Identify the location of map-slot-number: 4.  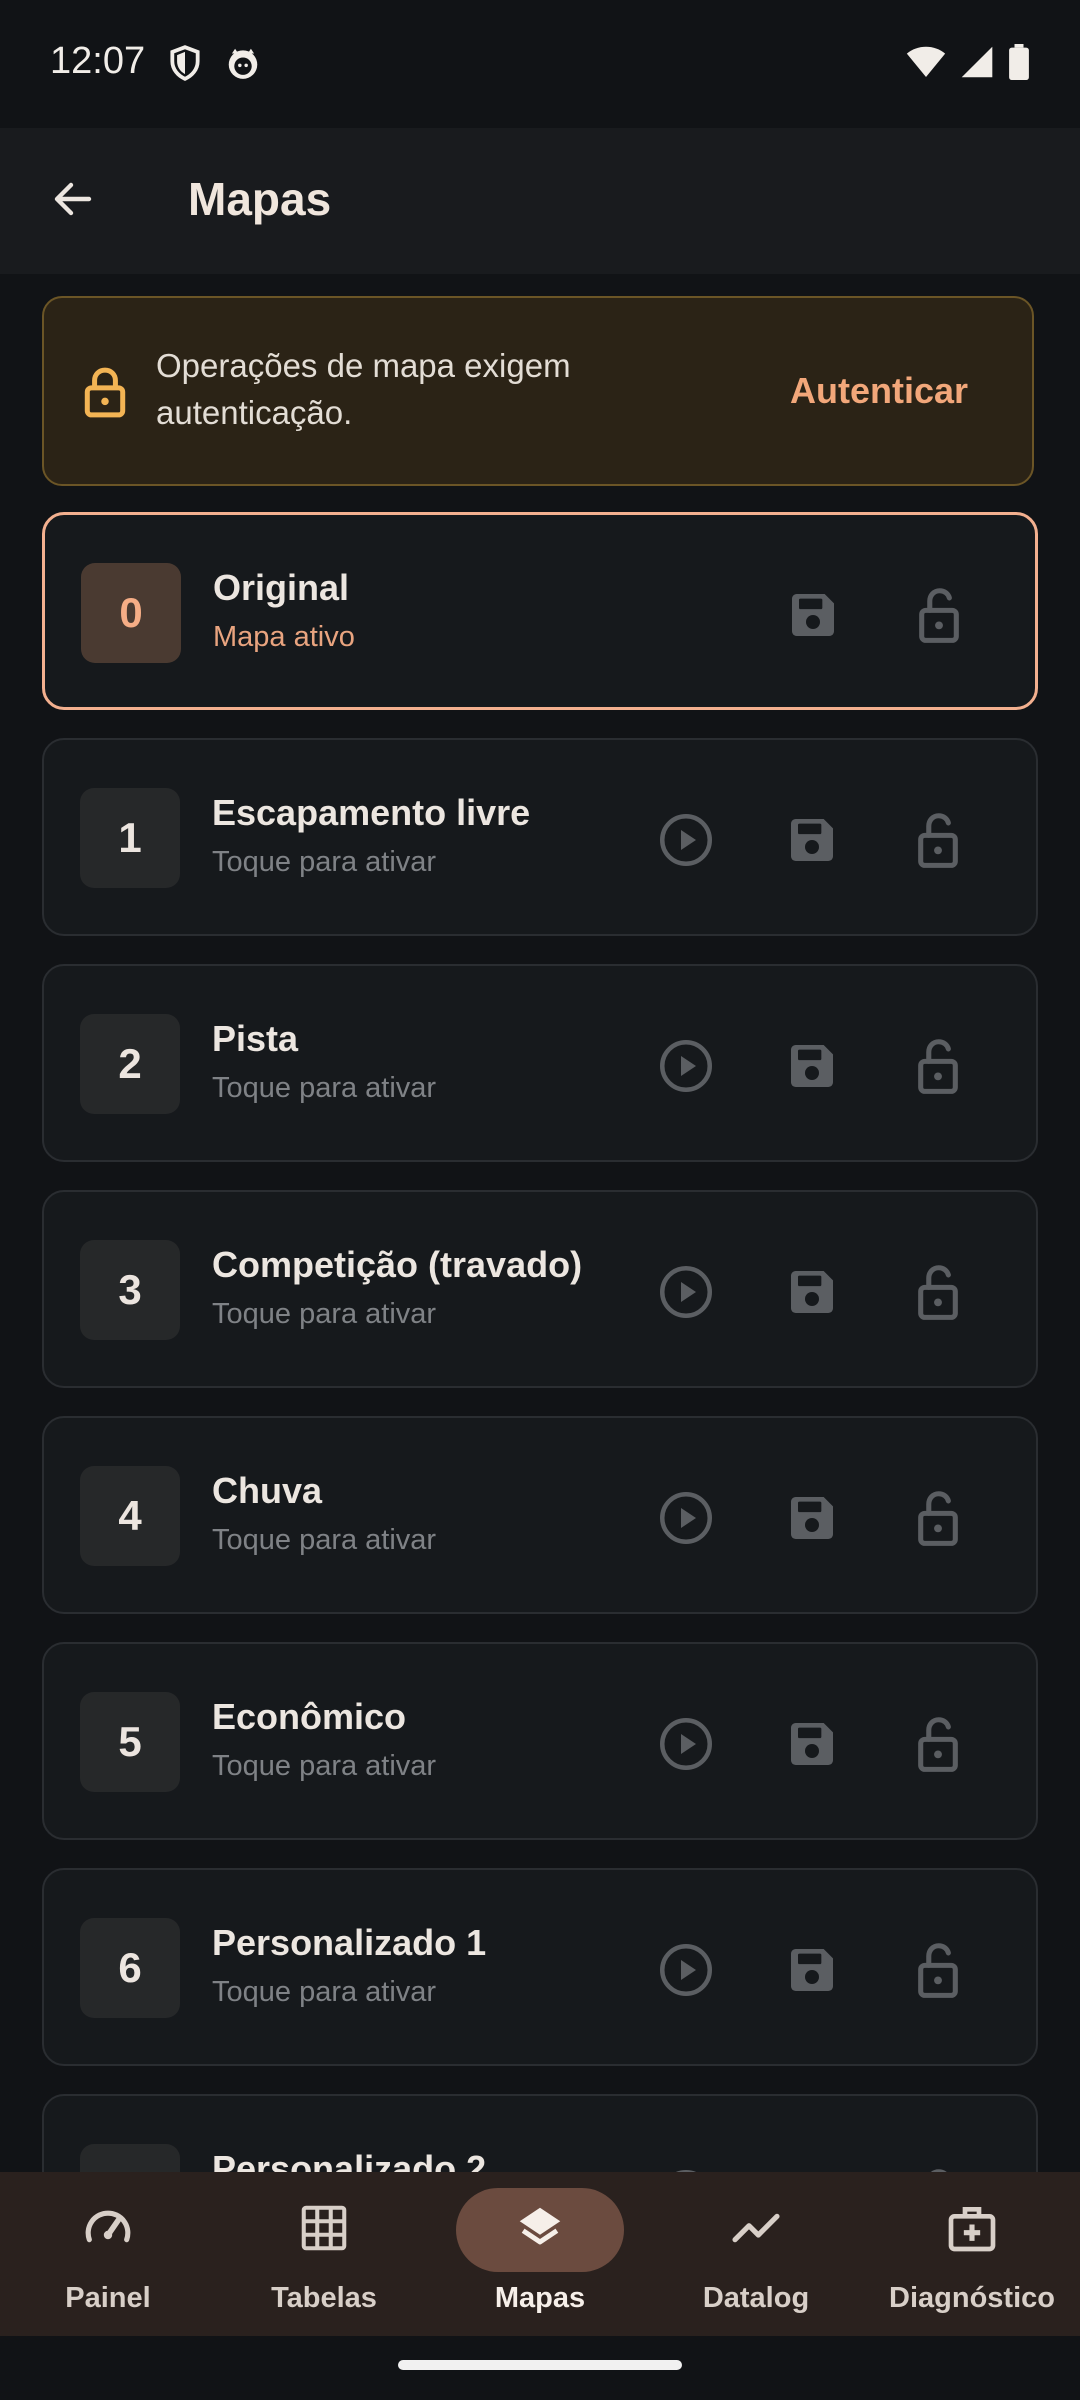
(130, 1516).